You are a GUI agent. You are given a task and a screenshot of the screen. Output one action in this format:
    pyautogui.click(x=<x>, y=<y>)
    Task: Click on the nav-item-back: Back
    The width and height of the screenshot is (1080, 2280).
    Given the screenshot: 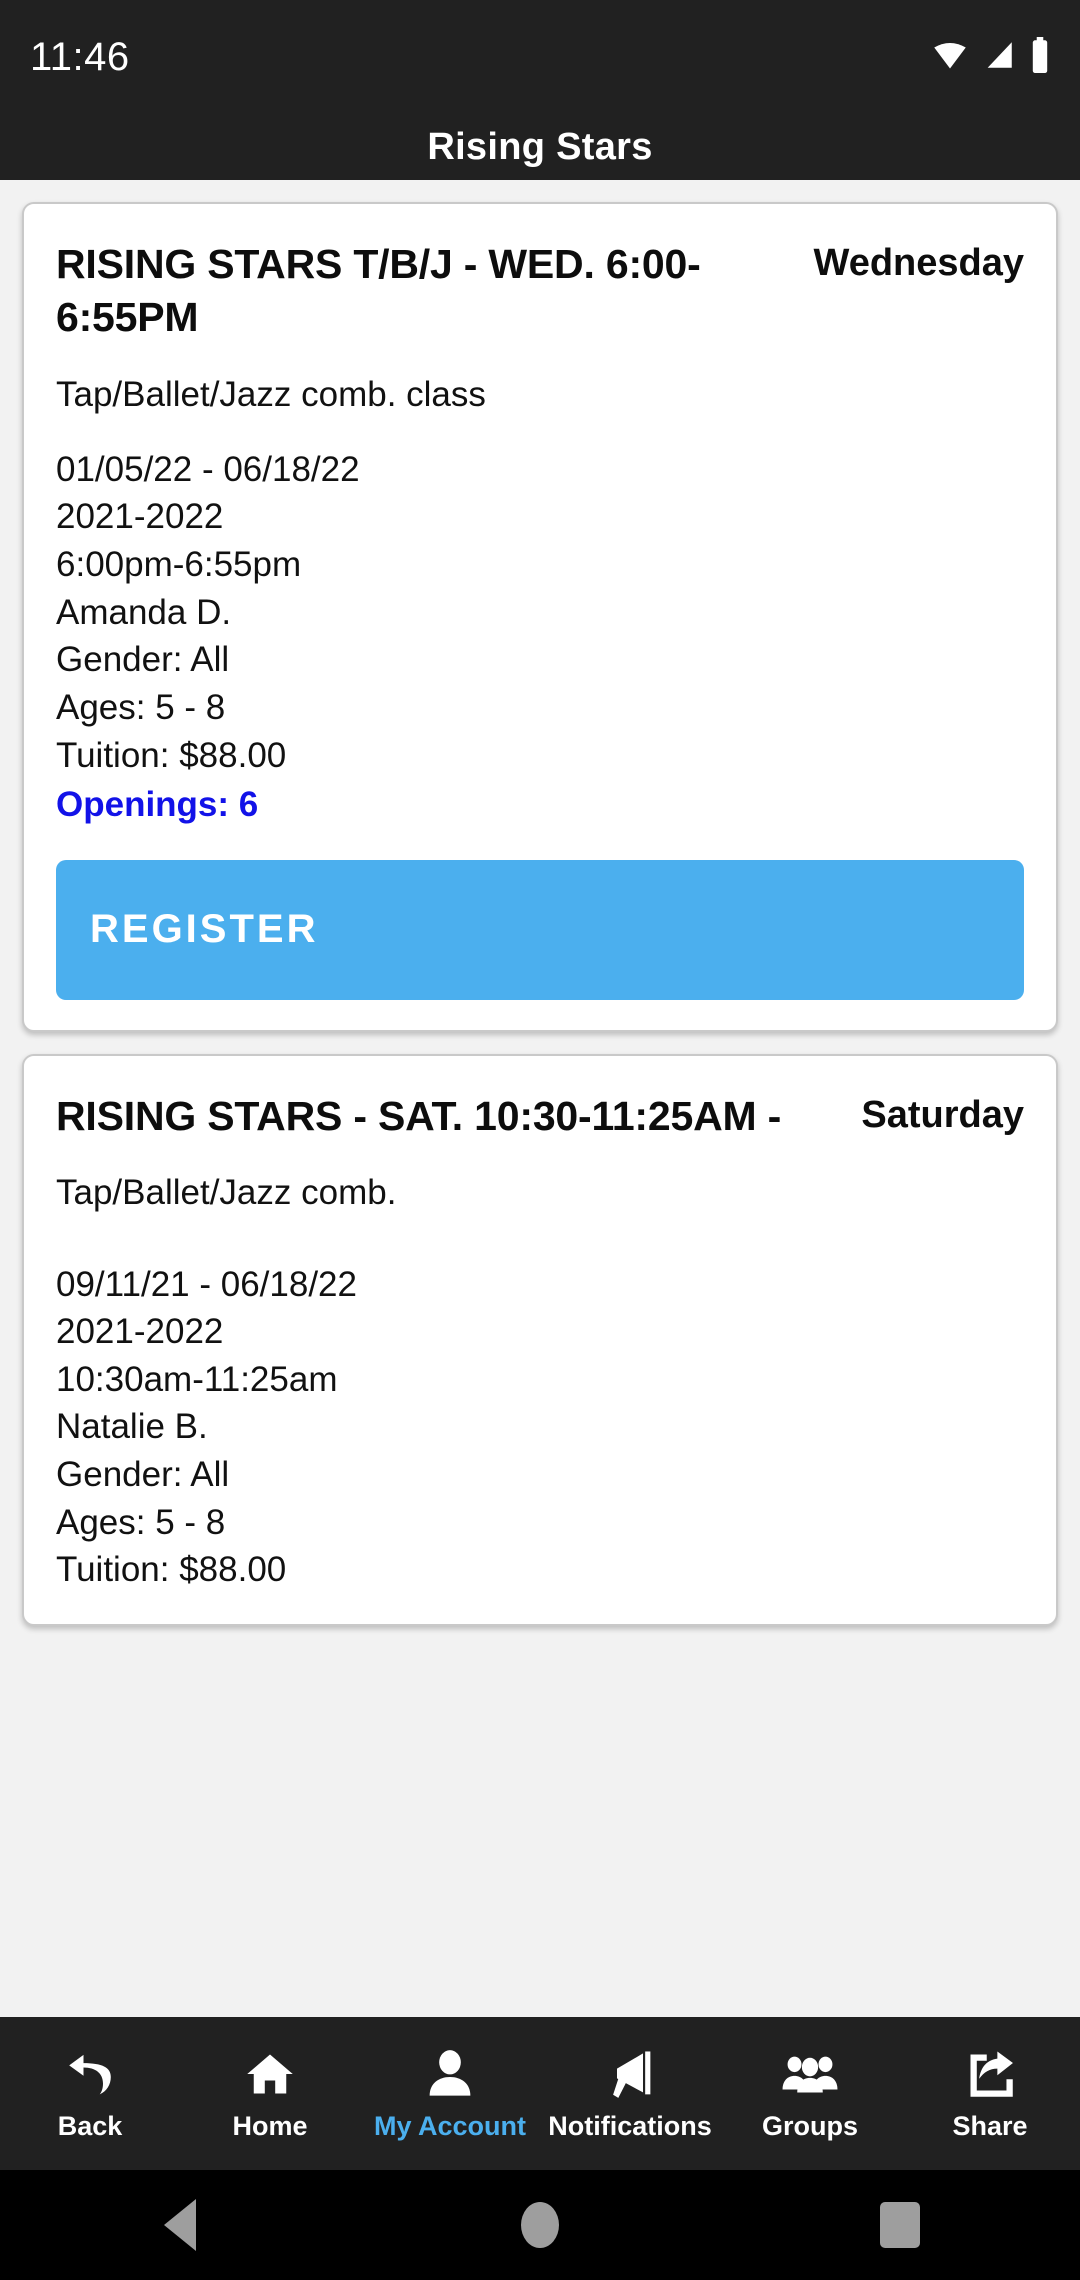 What is the action you would take?
    pyautogui.click(x=90, y=2093)
    